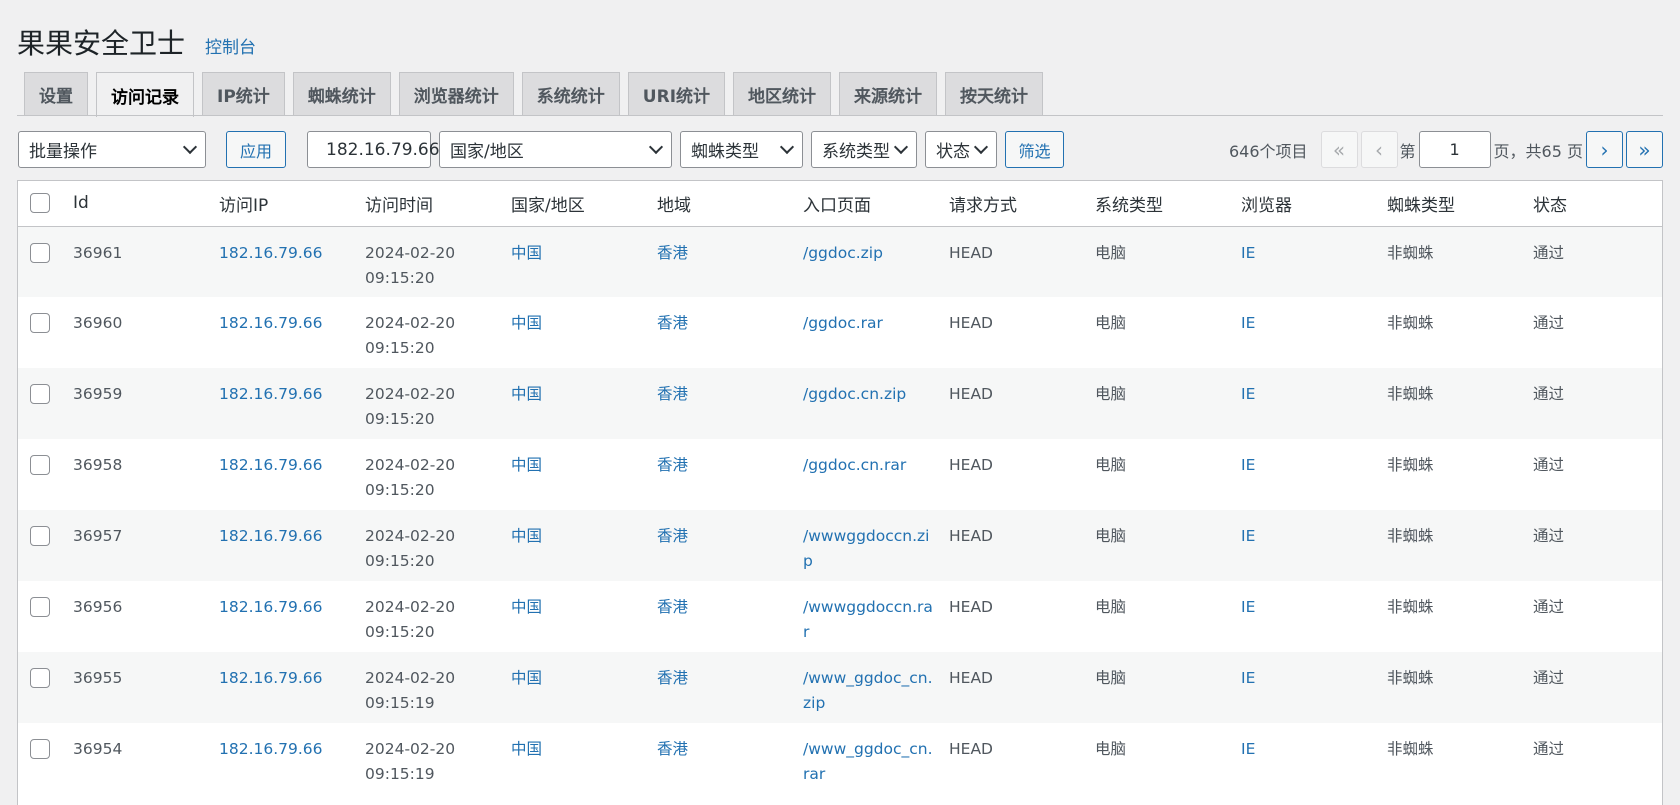 The image size is (1680, 805). I want to click on tab-4: 浏览器统计, so click(456, 93).